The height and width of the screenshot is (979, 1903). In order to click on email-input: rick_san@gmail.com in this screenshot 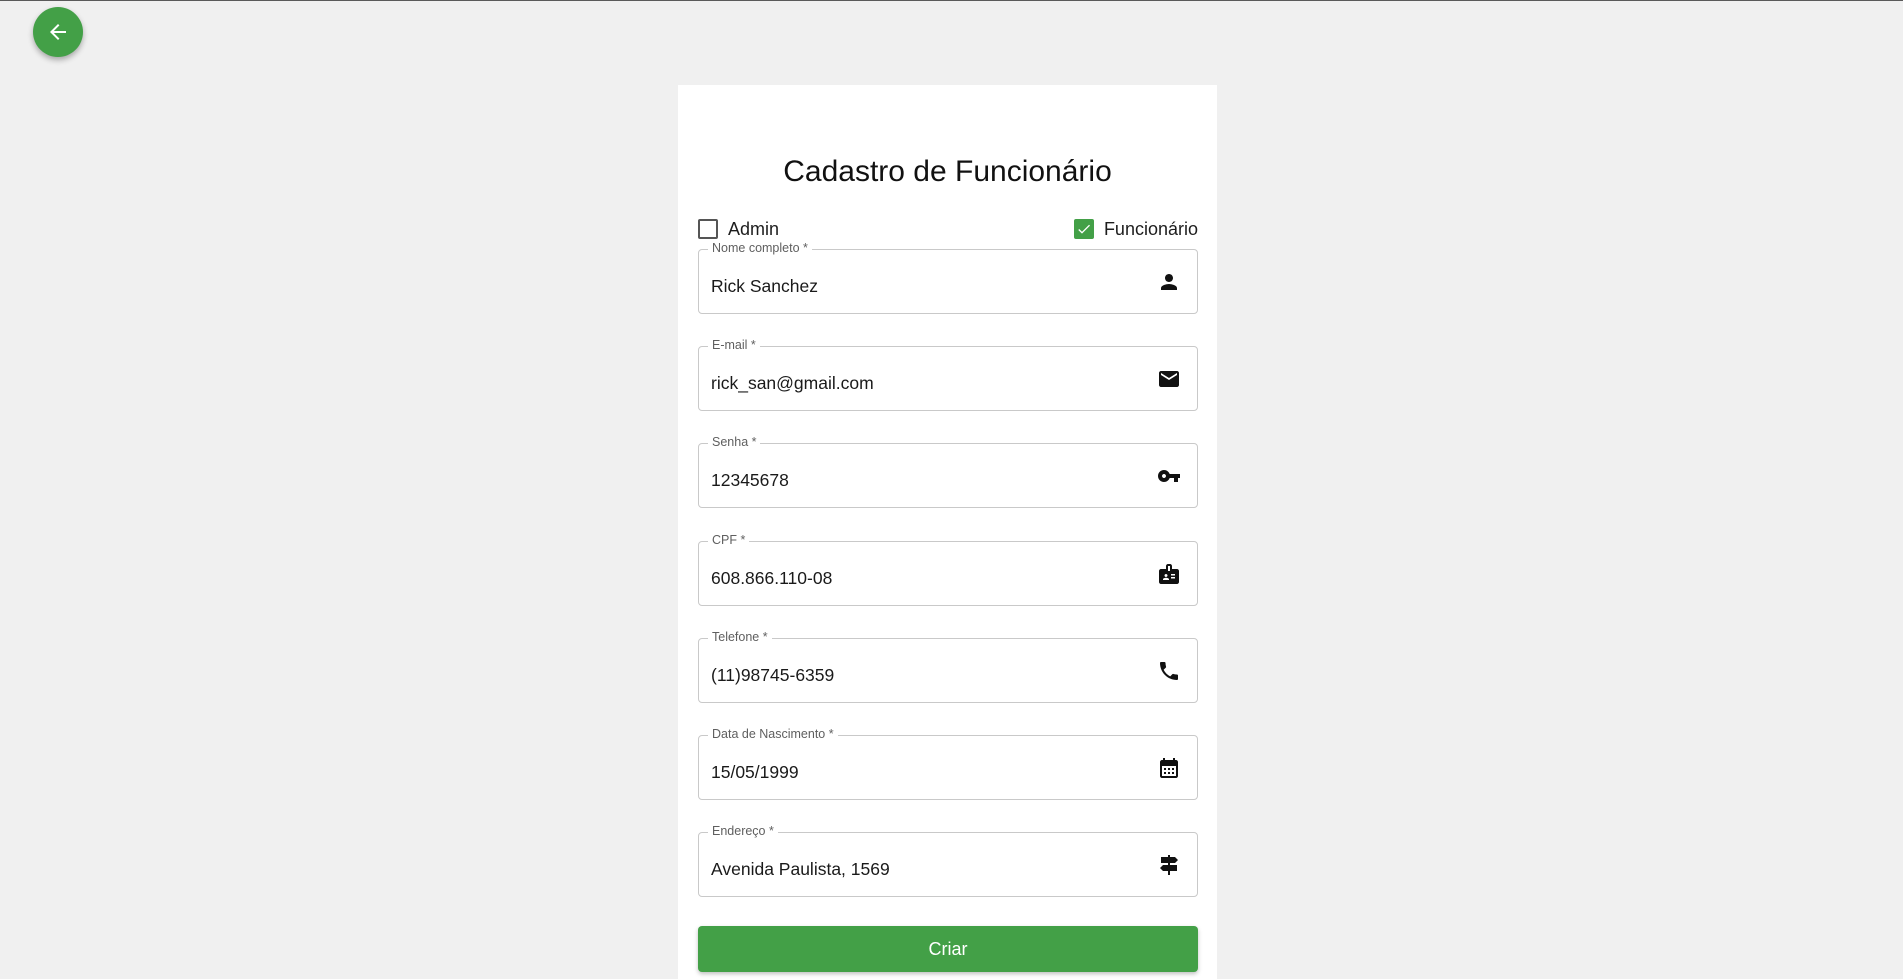, I will do `click(924, 383)`.